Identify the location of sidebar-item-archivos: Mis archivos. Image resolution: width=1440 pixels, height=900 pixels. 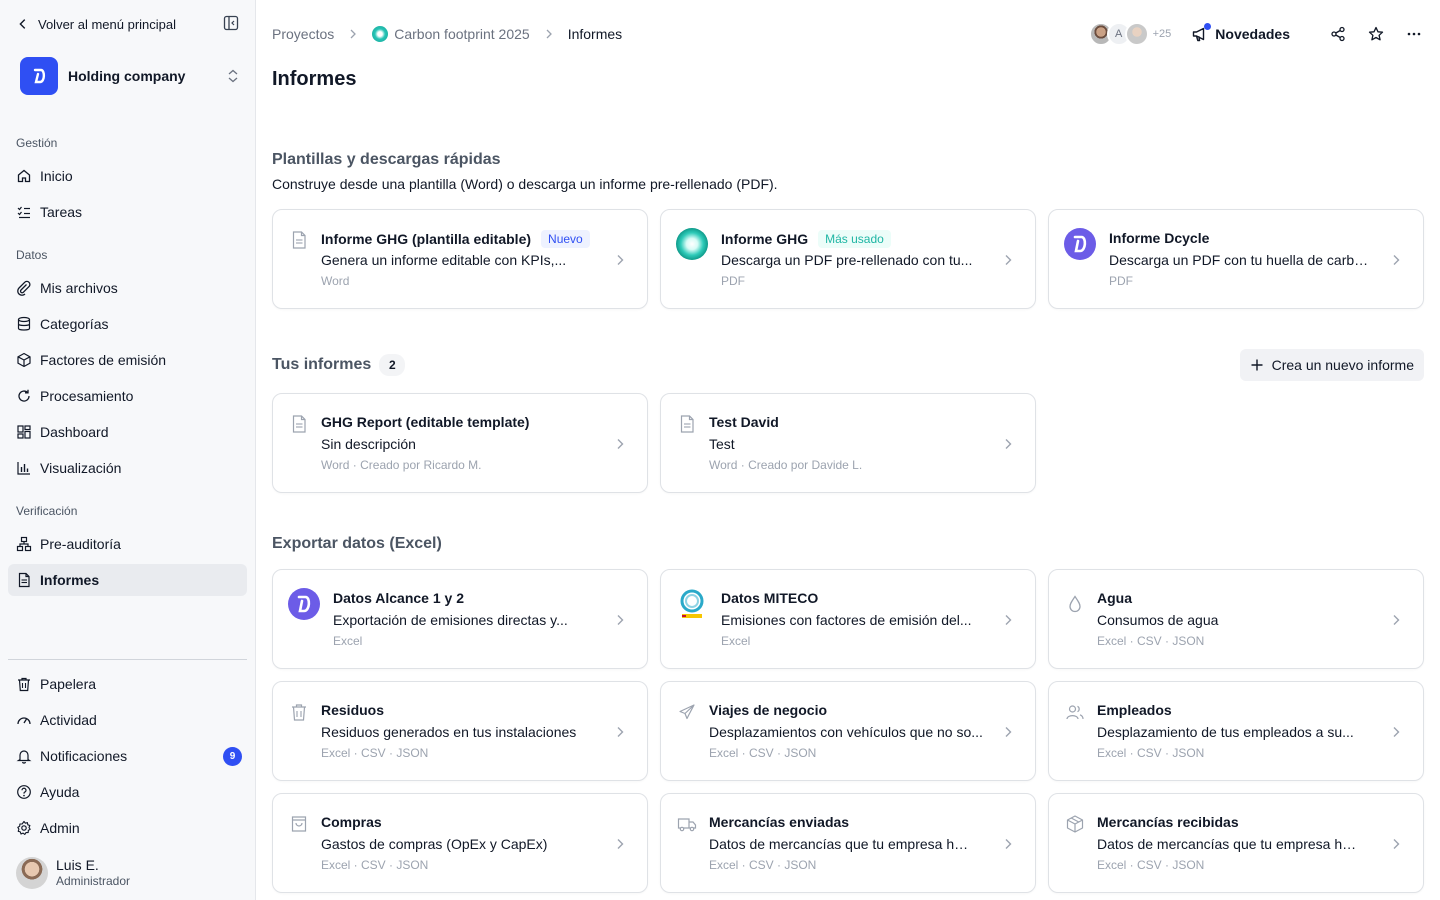
(127, 288).